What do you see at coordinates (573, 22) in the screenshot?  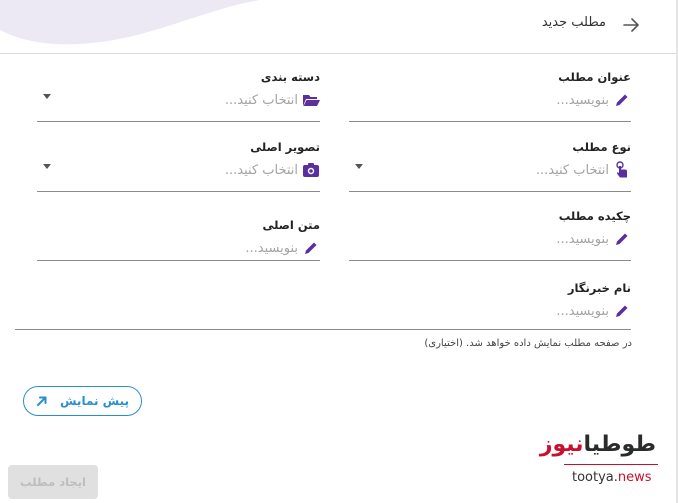 I see `page-title: مطلب جدید` at bounding box center [573, 22].